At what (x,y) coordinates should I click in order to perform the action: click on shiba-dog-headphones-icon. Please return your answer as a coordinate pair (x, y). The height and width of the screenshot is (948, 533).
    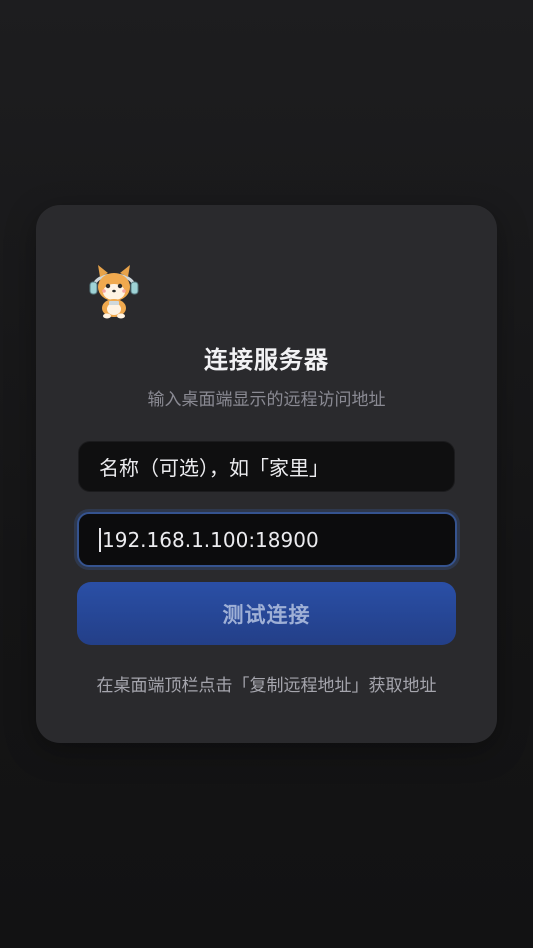
    Looking at the image, I should click on (114, 290).